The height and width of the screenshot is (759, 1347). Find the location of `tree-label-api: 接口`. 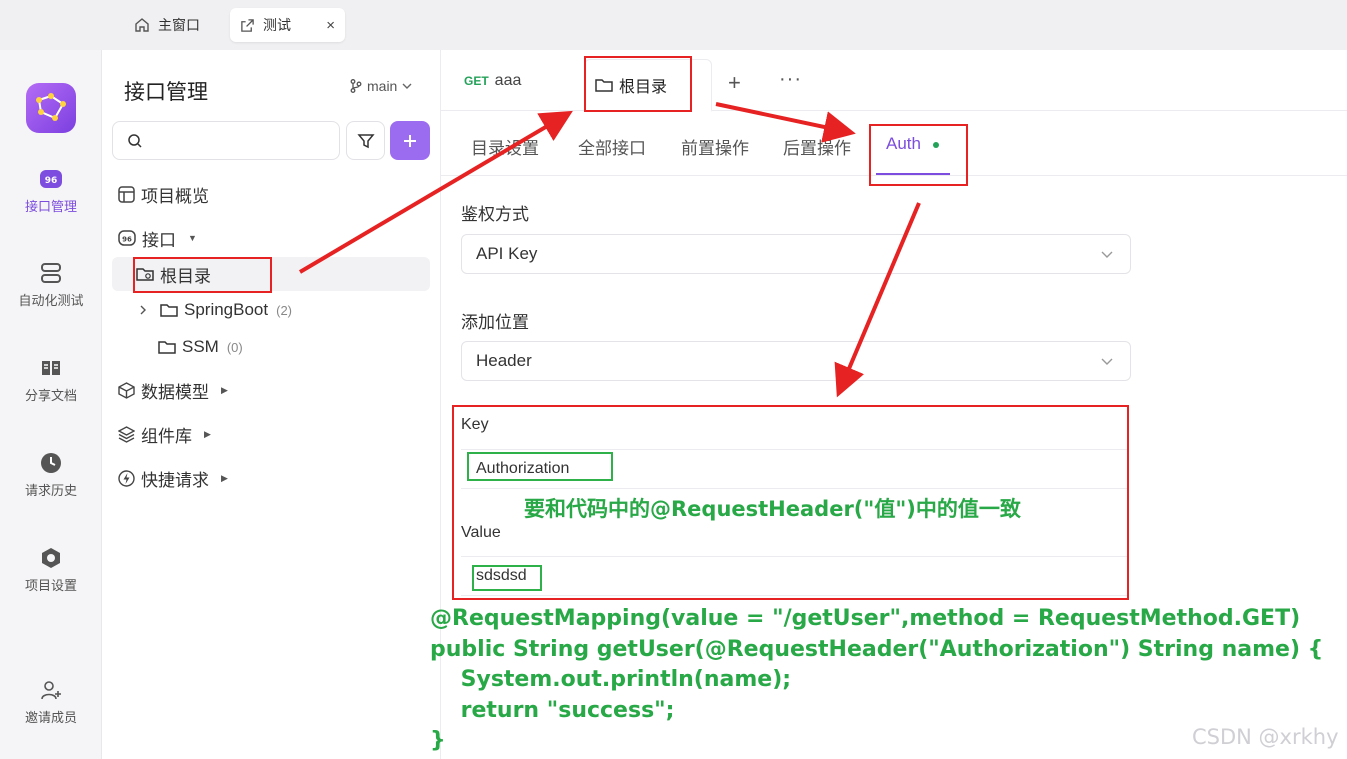

tree-label-api: 接口 is located at coordinates (159, 240).